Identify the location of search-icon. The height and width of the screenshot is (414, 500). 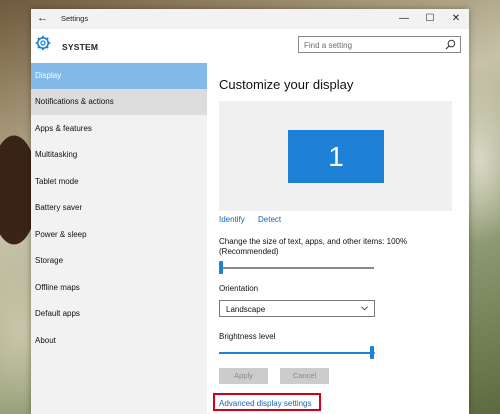
(450, 44).